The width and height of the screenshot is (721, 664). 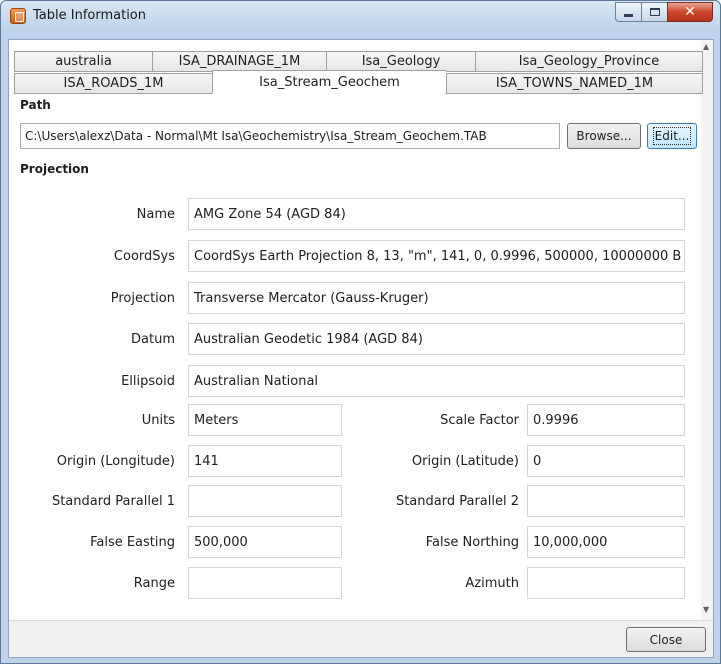 I want to click on tab-isa-geology: Isa_Geology, so click(x=400, y=61).